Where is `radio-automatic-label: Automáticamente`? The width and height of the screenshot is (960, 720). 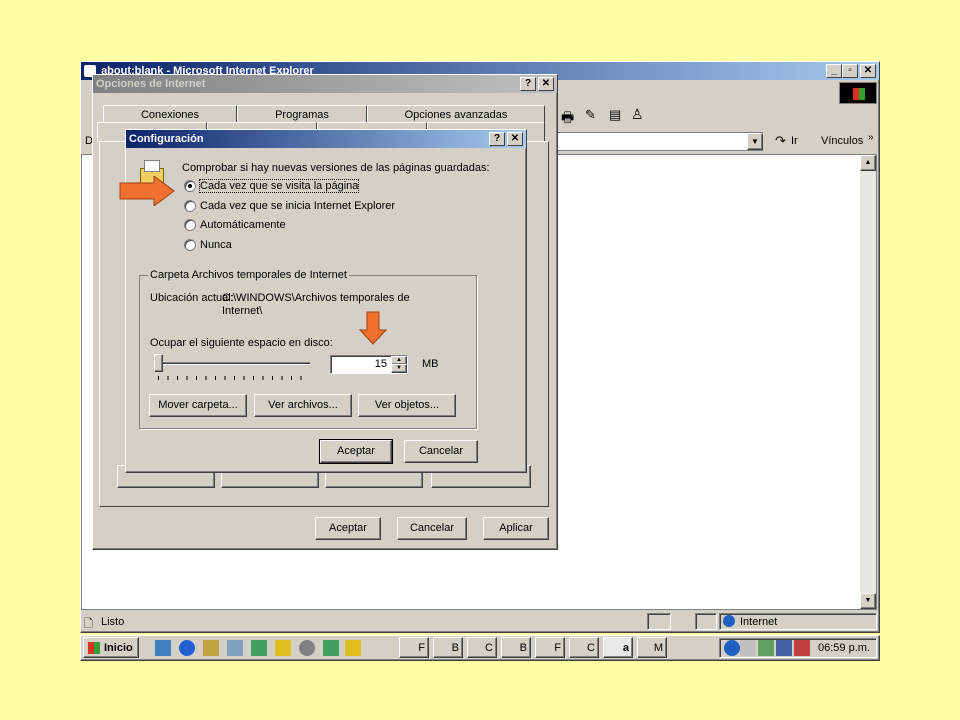 radio-automatic-label: Automáticamente is located at coordinates (243, 225).